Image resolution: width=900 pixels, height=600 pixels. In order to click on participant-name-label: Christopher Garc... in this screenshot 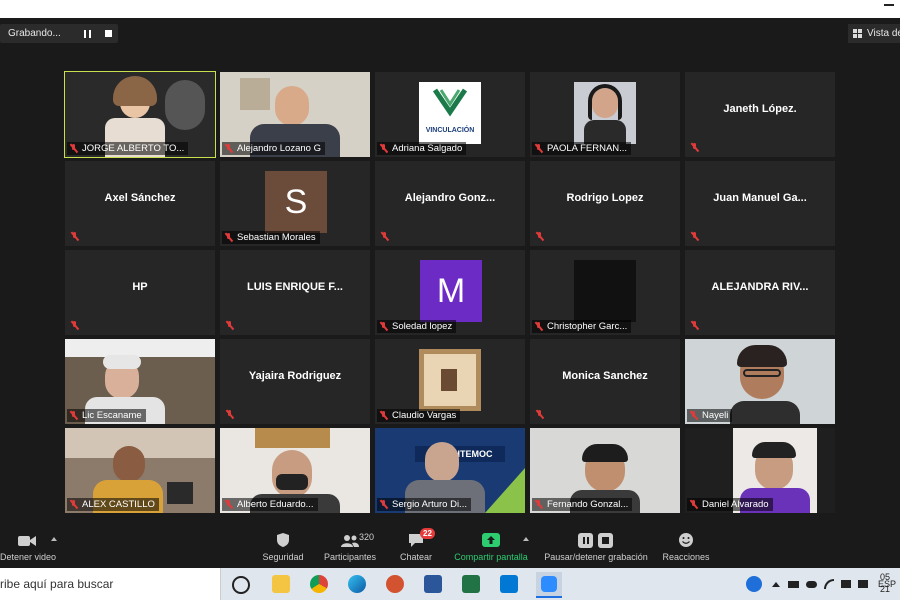, I will do `click(582, 326)`.